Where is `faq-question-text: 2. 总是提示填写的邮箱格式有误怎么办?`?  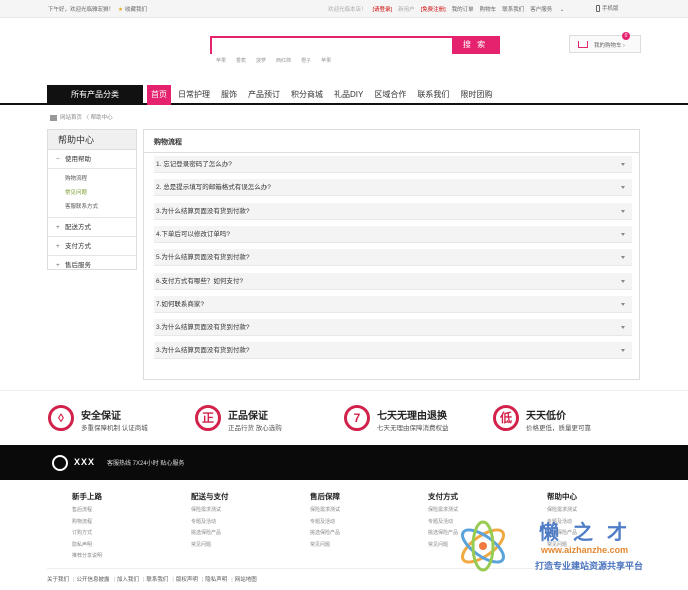
faq-question-text: 2. 总是提示填写的邮箱格式有误怎么办? is located at coordinates (213, 188).